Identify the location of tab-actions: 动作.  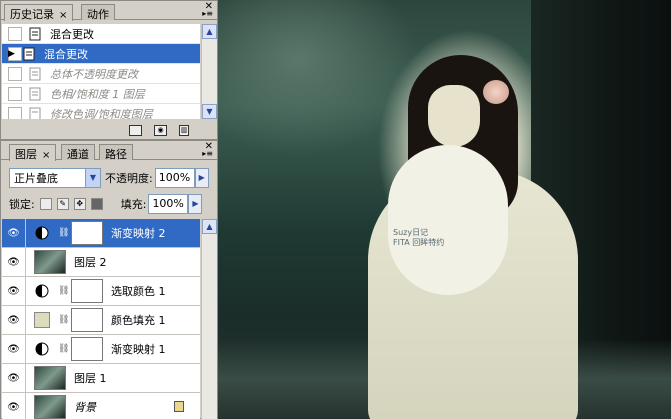
(98, 12).